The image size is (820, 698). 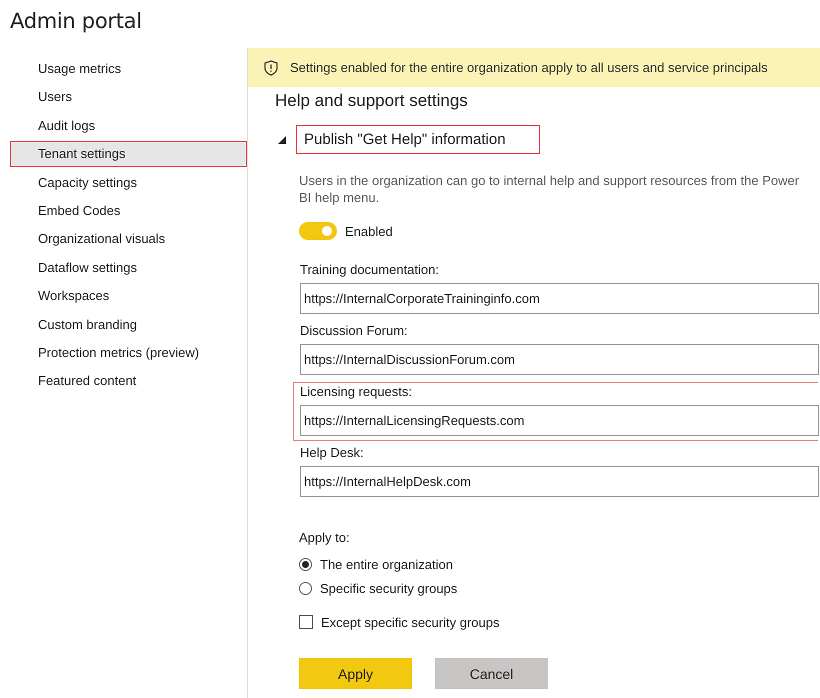 I want to click on url-field: https://InternalLicensingRequests.com, so click(x=559, y=420).